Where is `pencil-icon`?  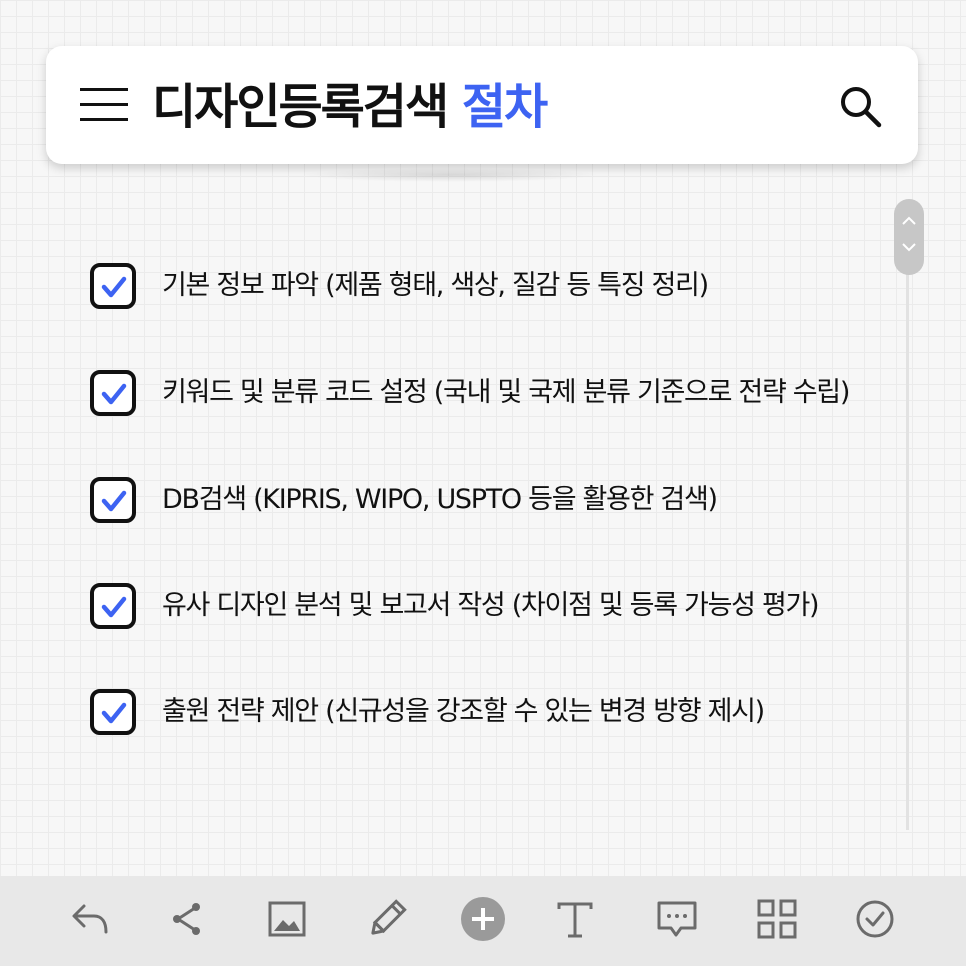 pencil-icon is located at coordinates (387, 919).